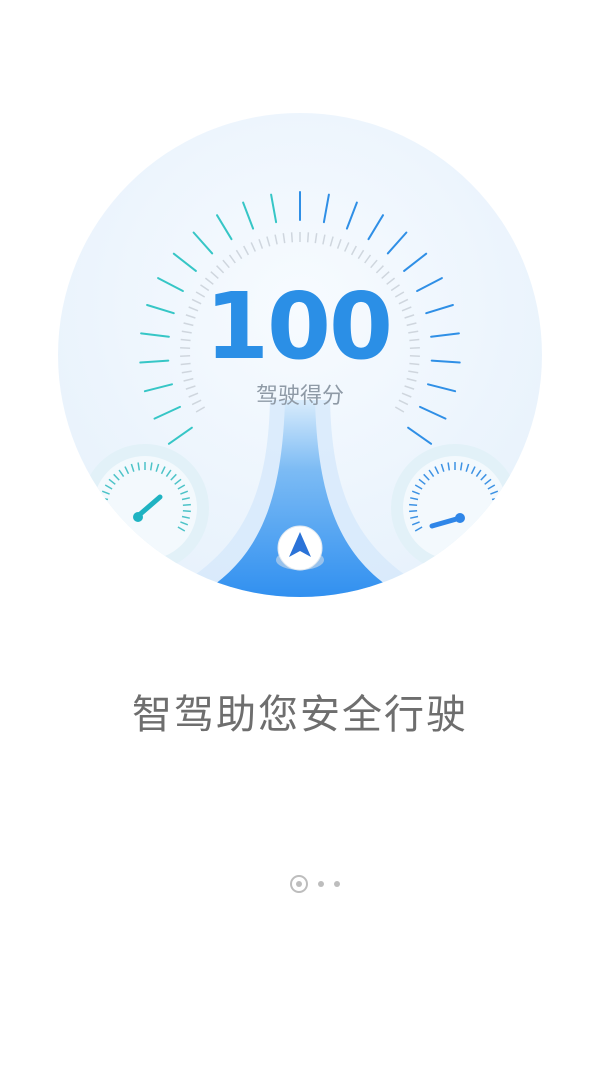  Describe the element at coordinates (300, 396) in the screenshot. I see `score-label: 驾驶得分` at that location.